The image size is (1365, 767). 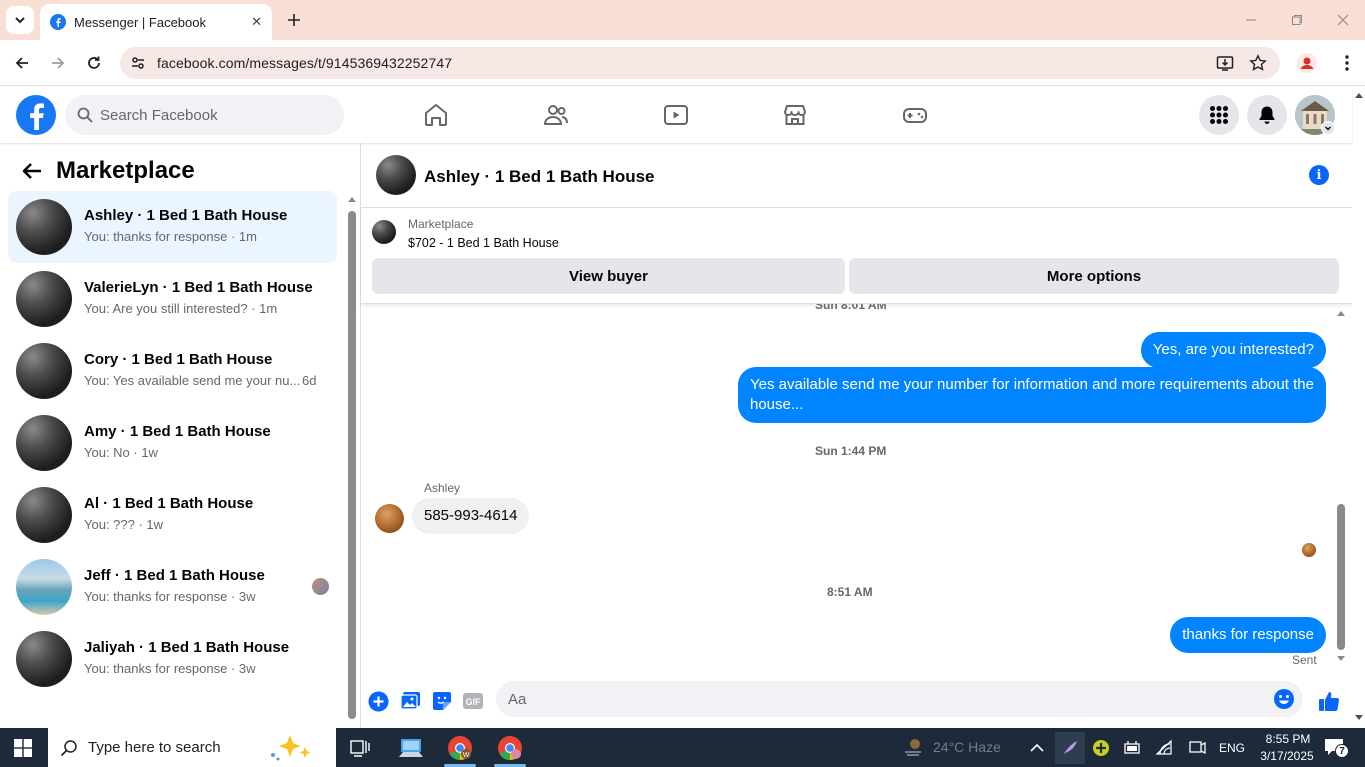 What do you see at coordinates (411, 748) in the screenshot?
I see `taskbar-app-explorer` at bounding box center [411, 748].